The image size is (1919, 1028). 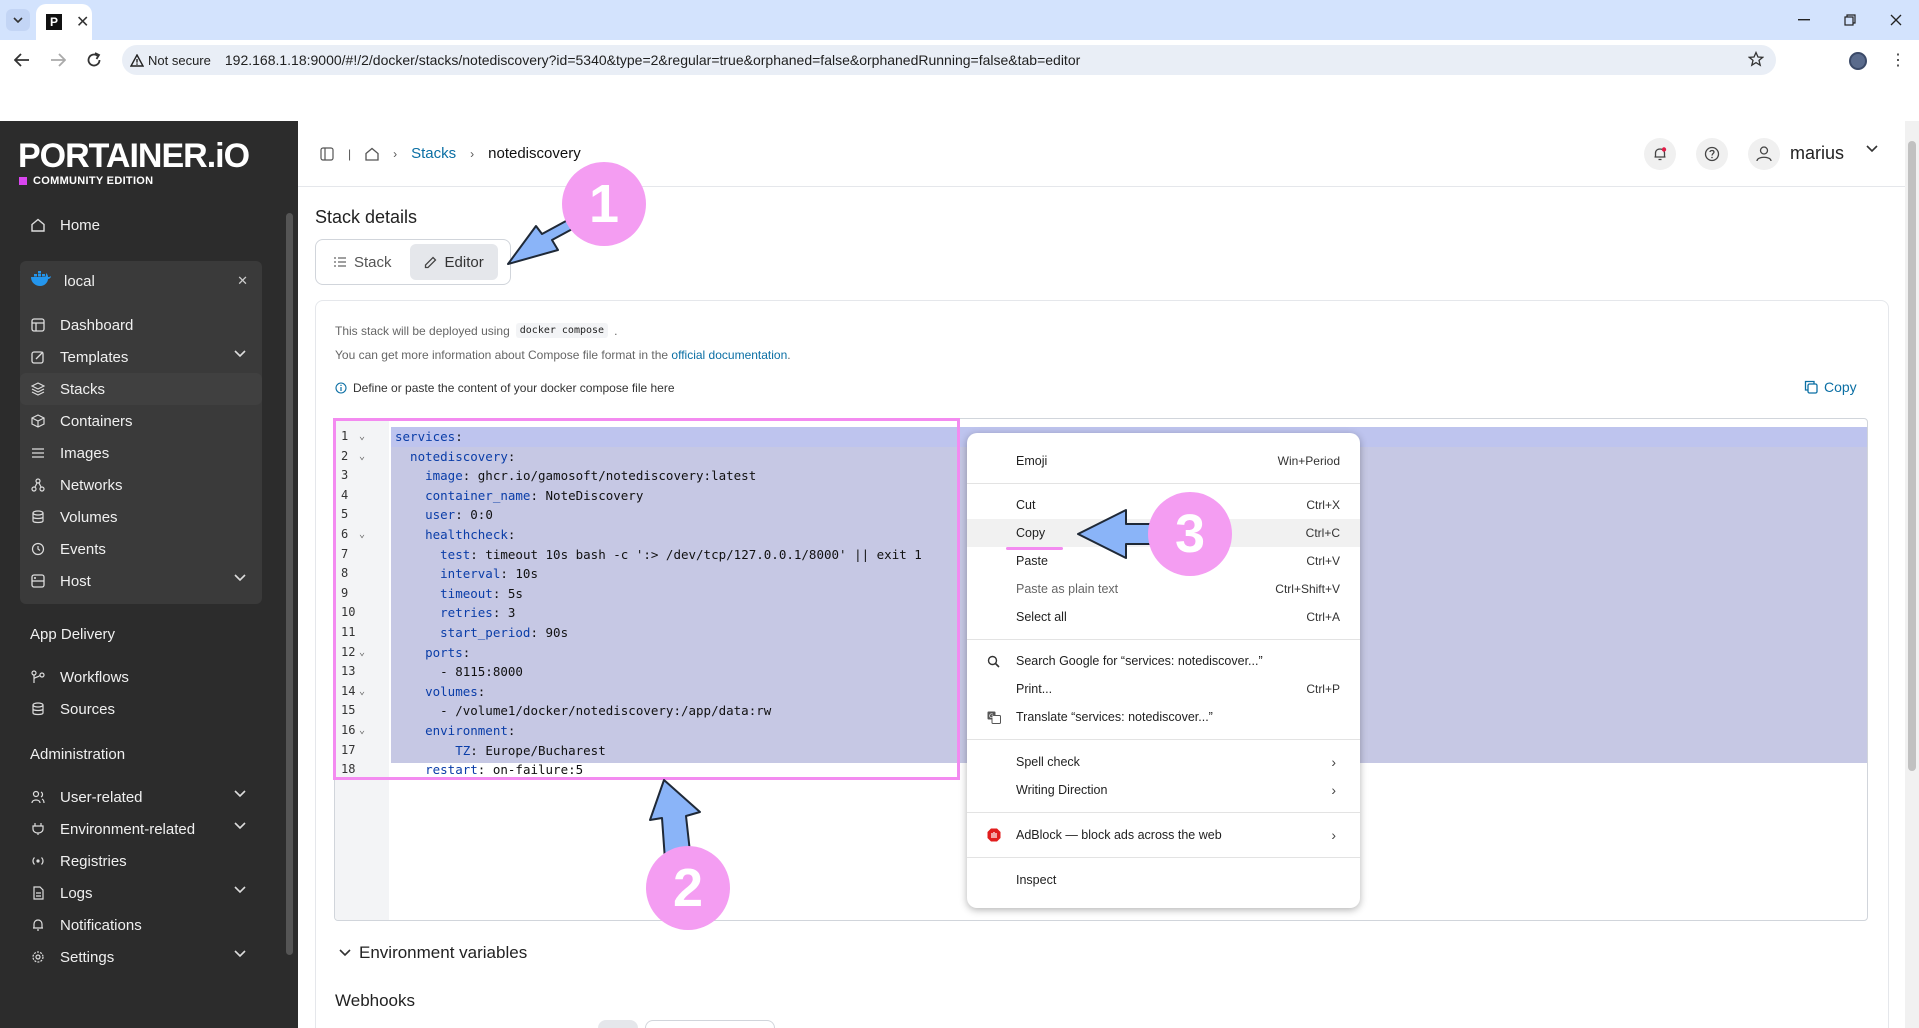 I want to click on copy-button: Copy, so click(x=1830, y=387).